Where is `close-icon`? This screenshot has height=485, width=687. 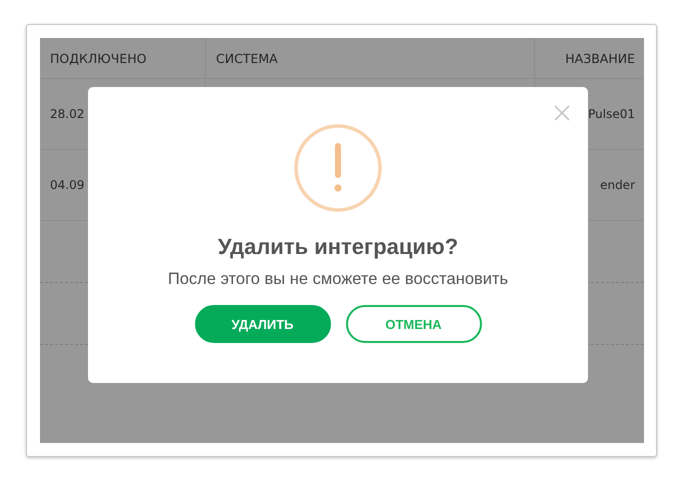
close-icon is located at coordinates (562, 113).